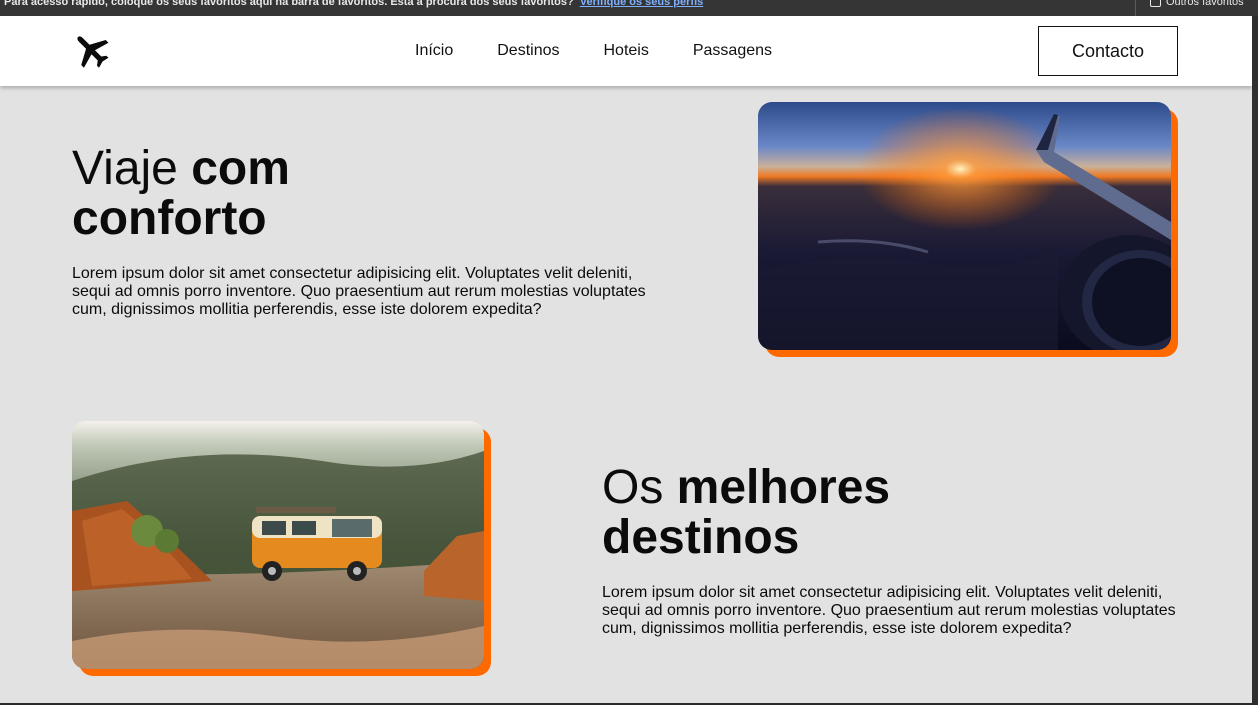  I want to click on nav-item-hoteis: Hoteis, so click(626, 51).